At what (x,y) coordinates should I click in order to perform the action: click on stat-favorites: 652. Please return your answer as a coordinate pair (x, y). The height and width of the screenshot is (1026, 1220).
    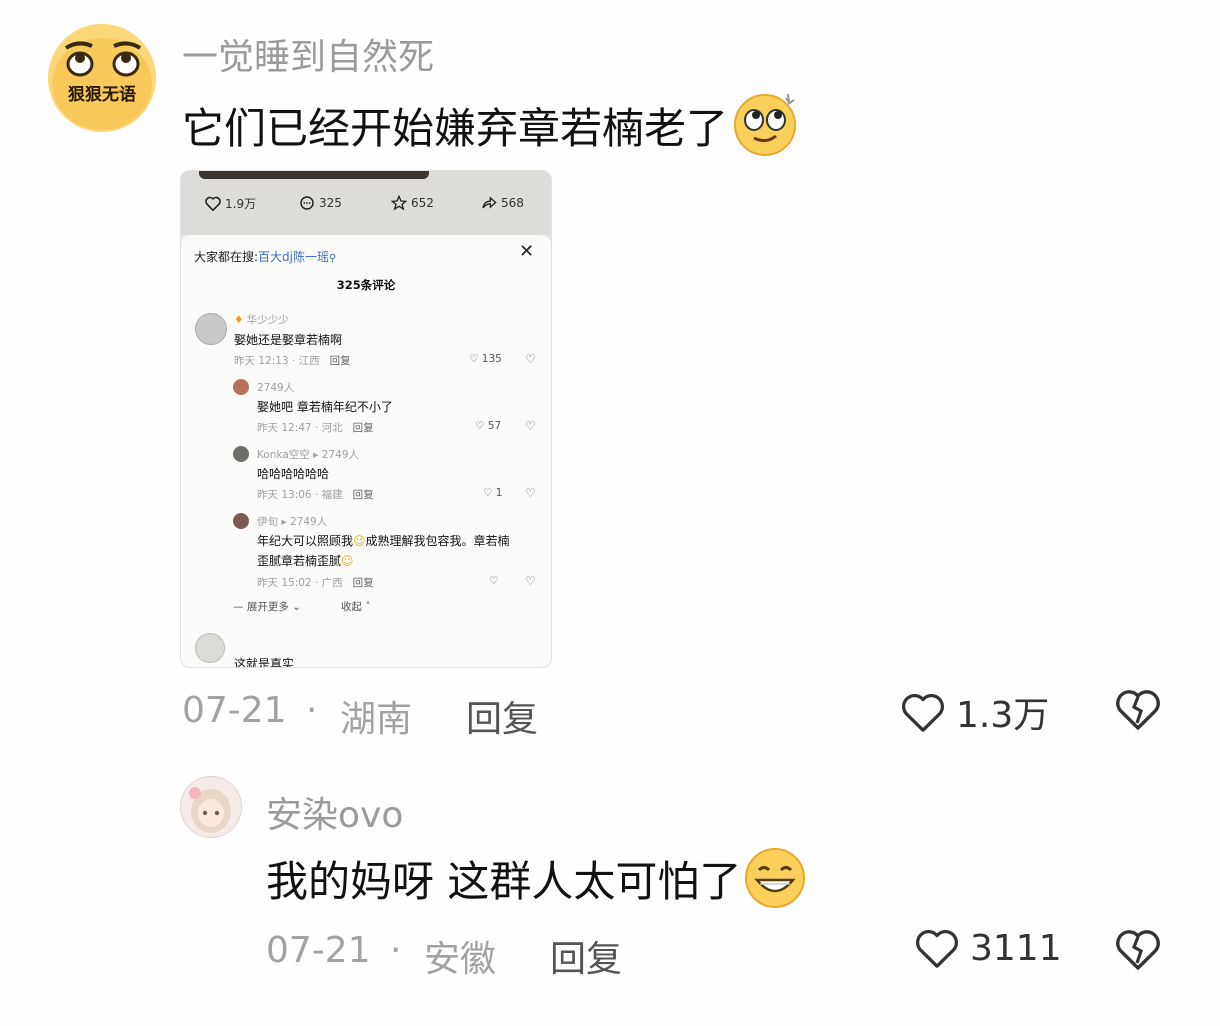
    Looking at the image, I should click on (412, 203).